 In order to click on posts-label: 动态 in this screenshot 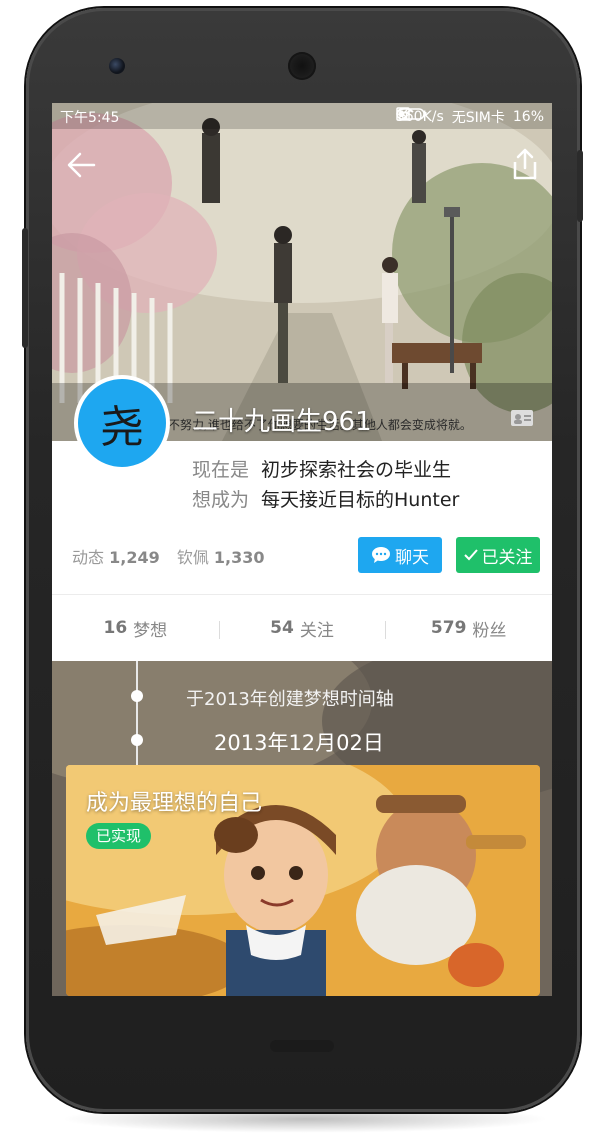, I will do `click(88, 557)`.